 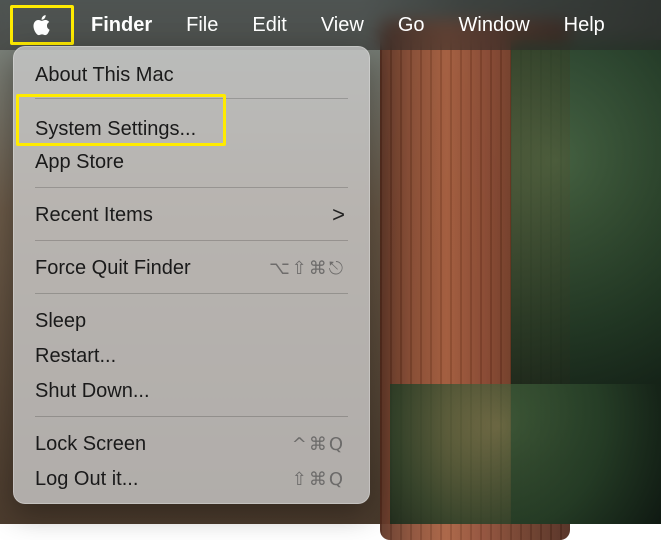 What do you see at coordinates (191, 162) in the screenshot?
I see `menu-item-app-store: App Store` at bounding box center [191, 162].